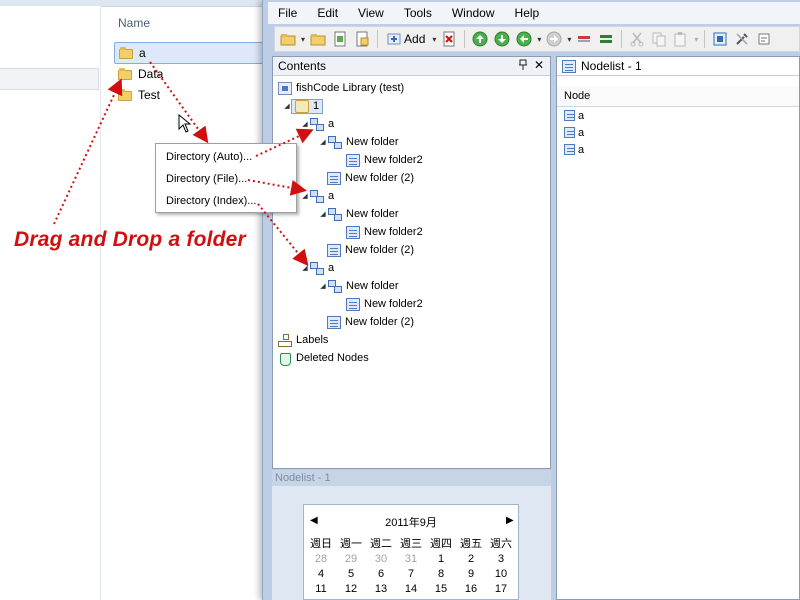 The width and height of the screenshot is (800, 600). What do you see at coordinates (381, 559) in the screenshot?
I see `calendar-day: 30` at bounding box center [381, 559].